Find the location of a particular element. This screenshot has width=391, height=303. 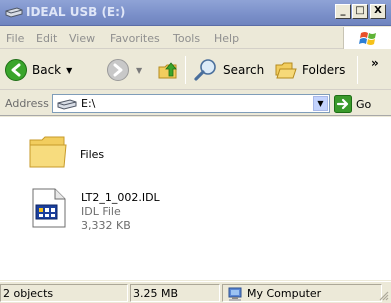

status-object-count: 2 objects is located at coordinates (64, 293).